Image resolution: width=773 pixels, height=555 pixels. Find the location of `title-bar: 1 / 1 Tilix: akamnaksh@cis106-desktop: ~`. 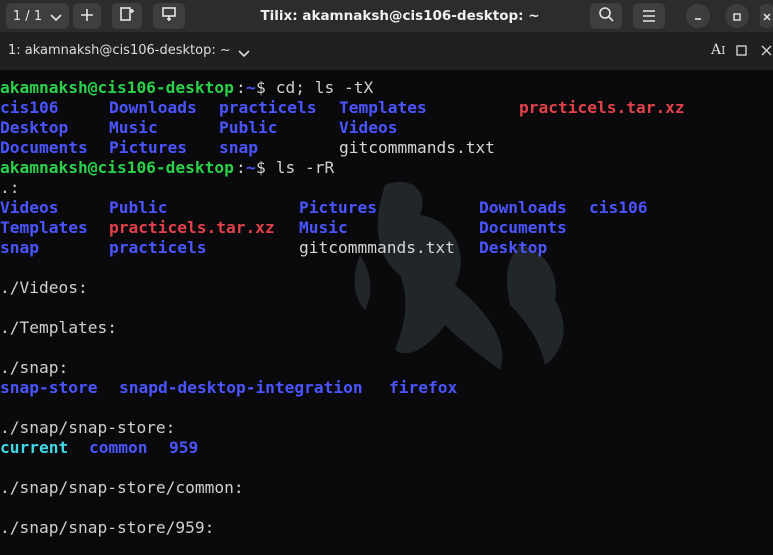

title-bar: 1 / 1 Tilix: akamnaksh@cis106-desktop: ~ is located at coordinates (386, 16).